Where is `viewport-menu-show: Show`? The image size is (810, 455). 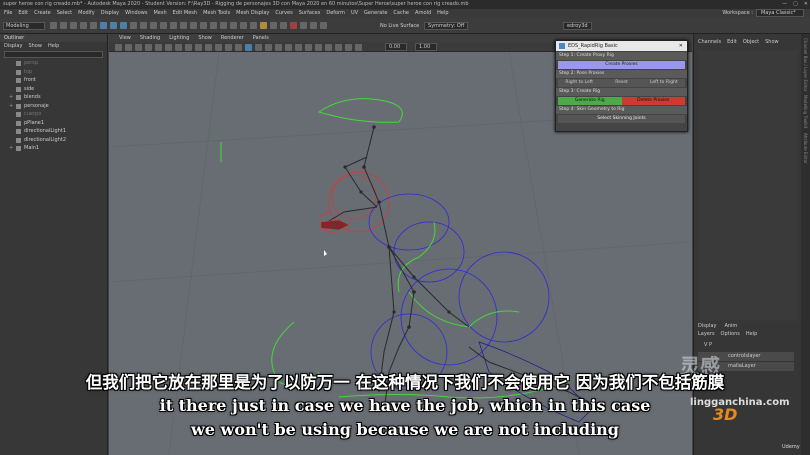 viewport-menu-show: Show is located at coordinates (205, 38).